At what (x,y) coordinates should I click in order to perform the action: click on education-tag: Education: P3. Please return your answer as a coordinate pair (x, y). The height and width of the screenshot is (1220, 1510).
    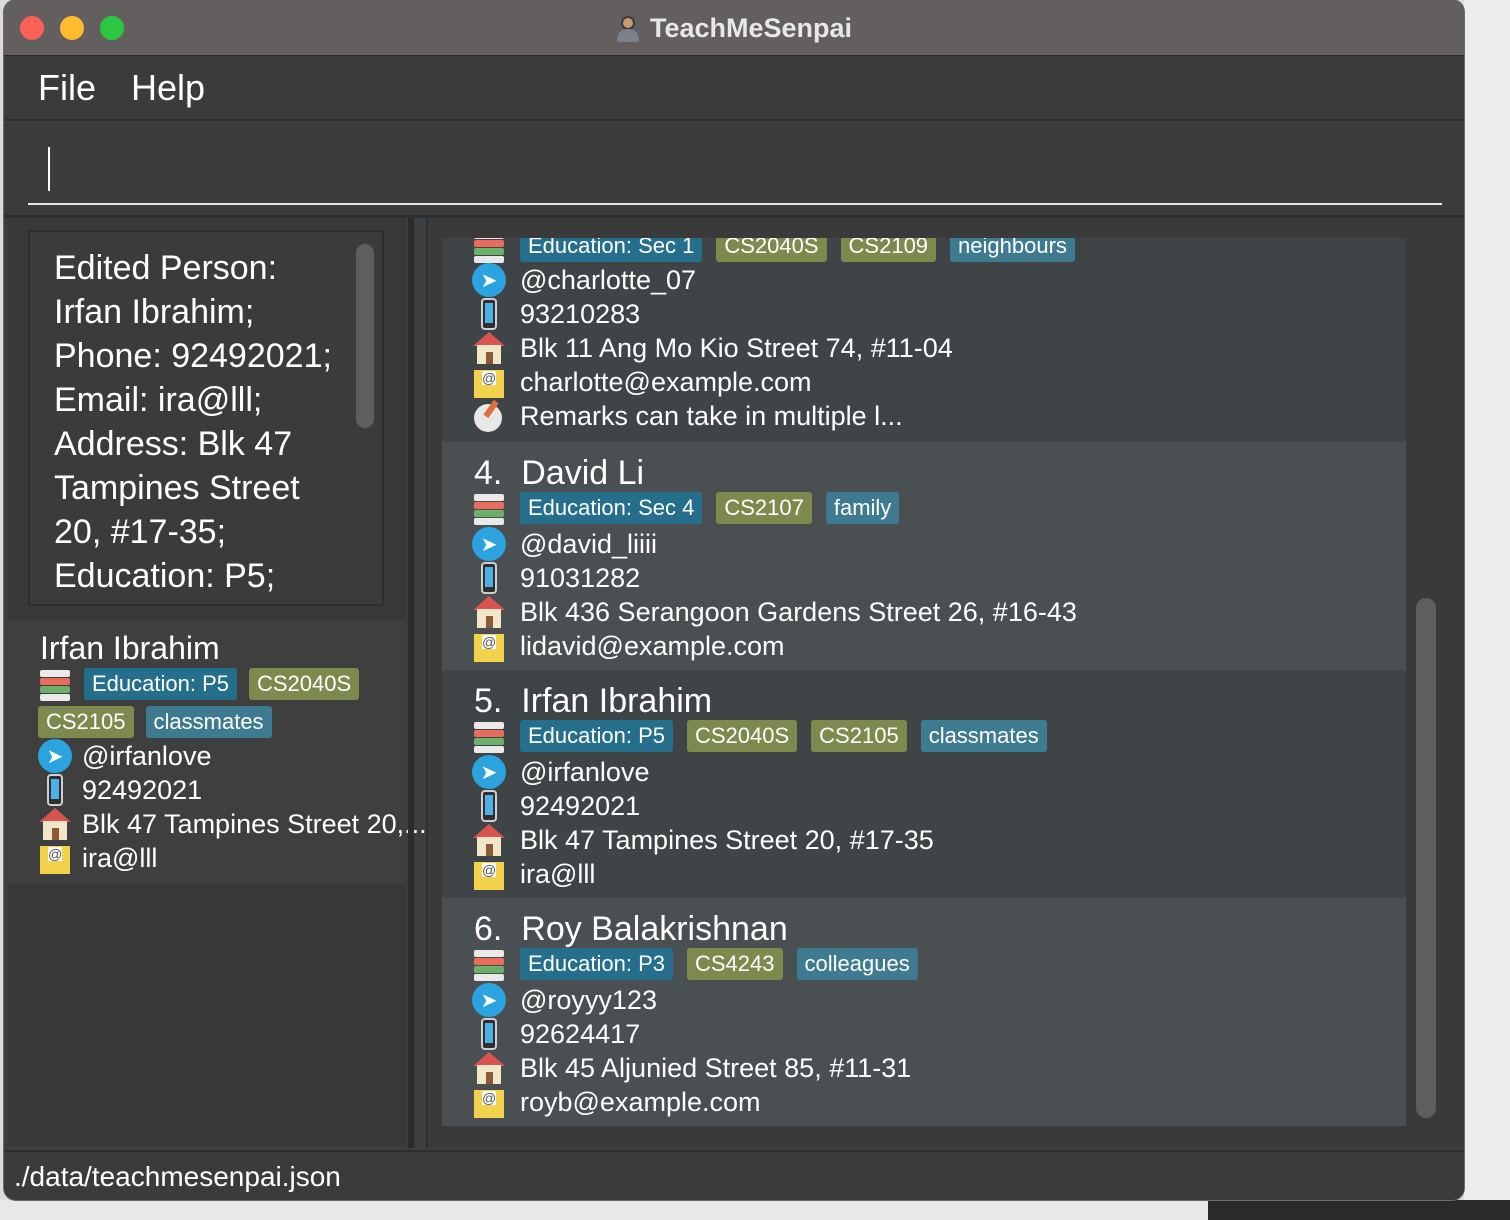
    Looking at the image, I should click on (596, 964).